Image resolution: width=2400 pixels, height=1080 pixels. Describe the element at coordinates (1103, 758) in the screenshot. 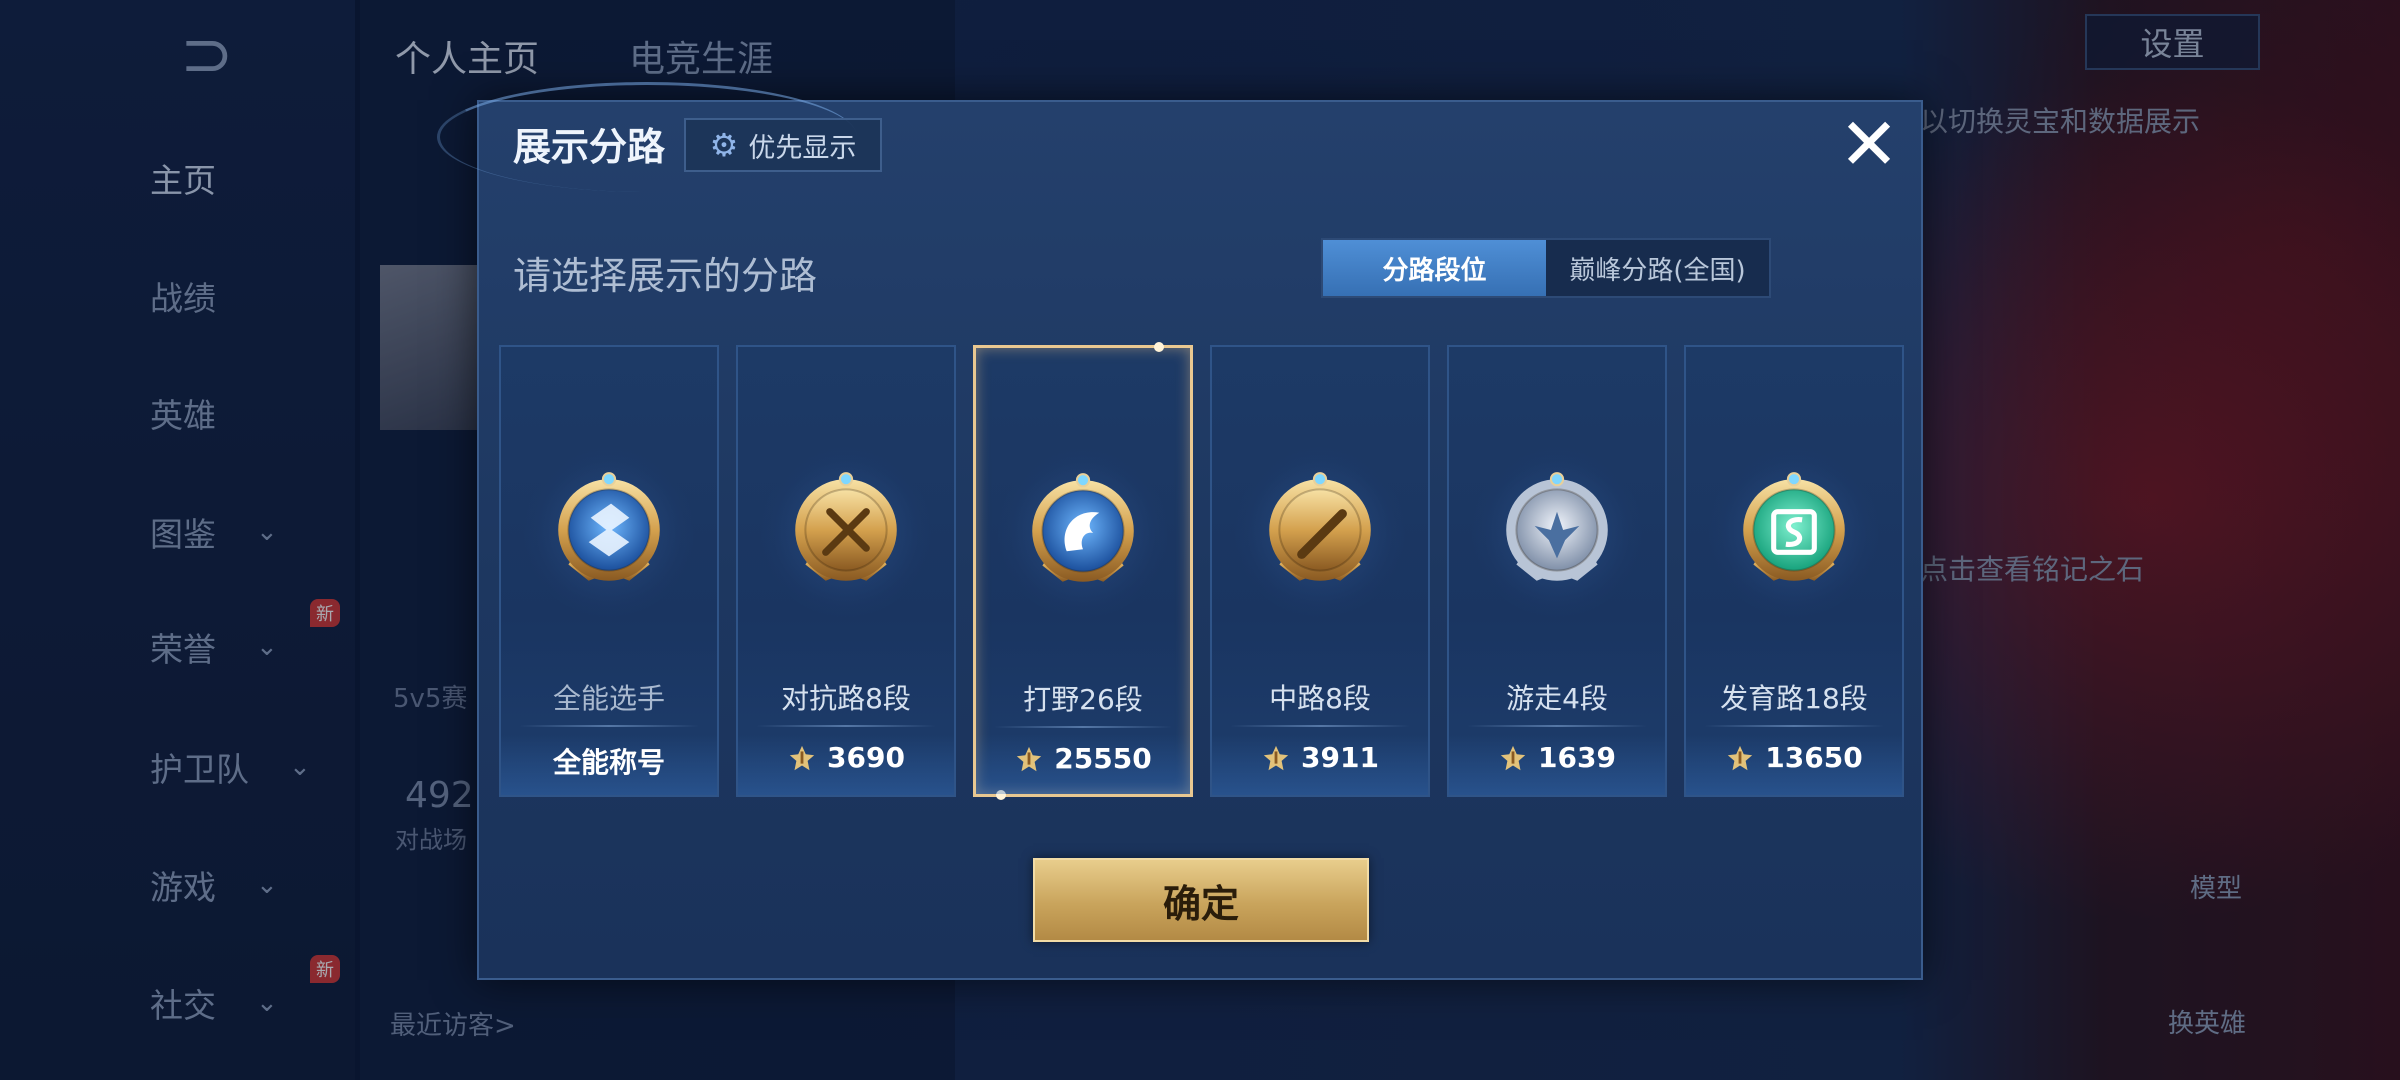

I see `lane-score-value: 25550` at that location.